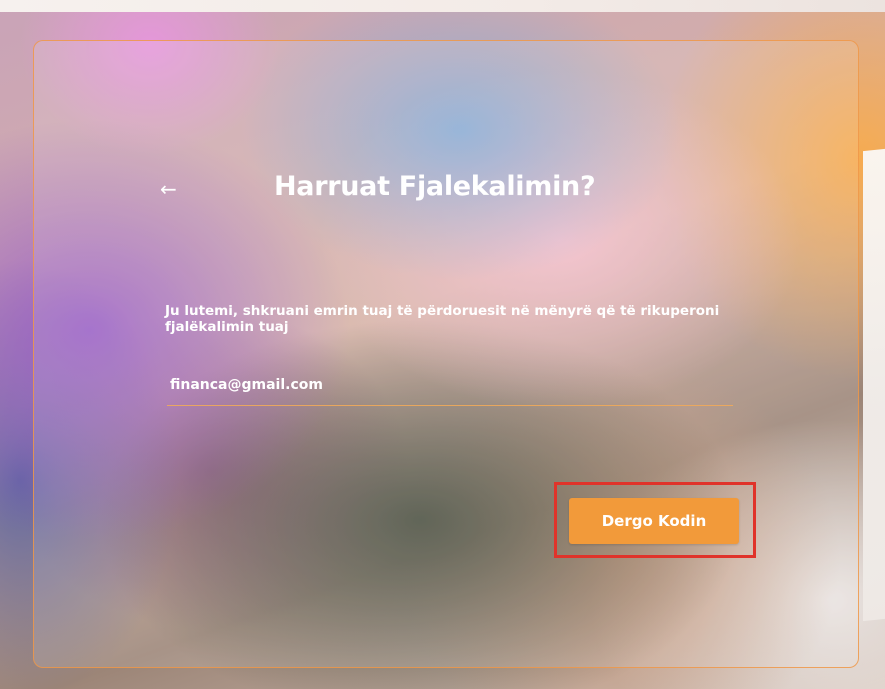 The height and width of the screenshot is (689, 885). Describe the element at coordinates (654, 521) in the screenshot. I see `send-code-button: Dergo Kodin` at that location.